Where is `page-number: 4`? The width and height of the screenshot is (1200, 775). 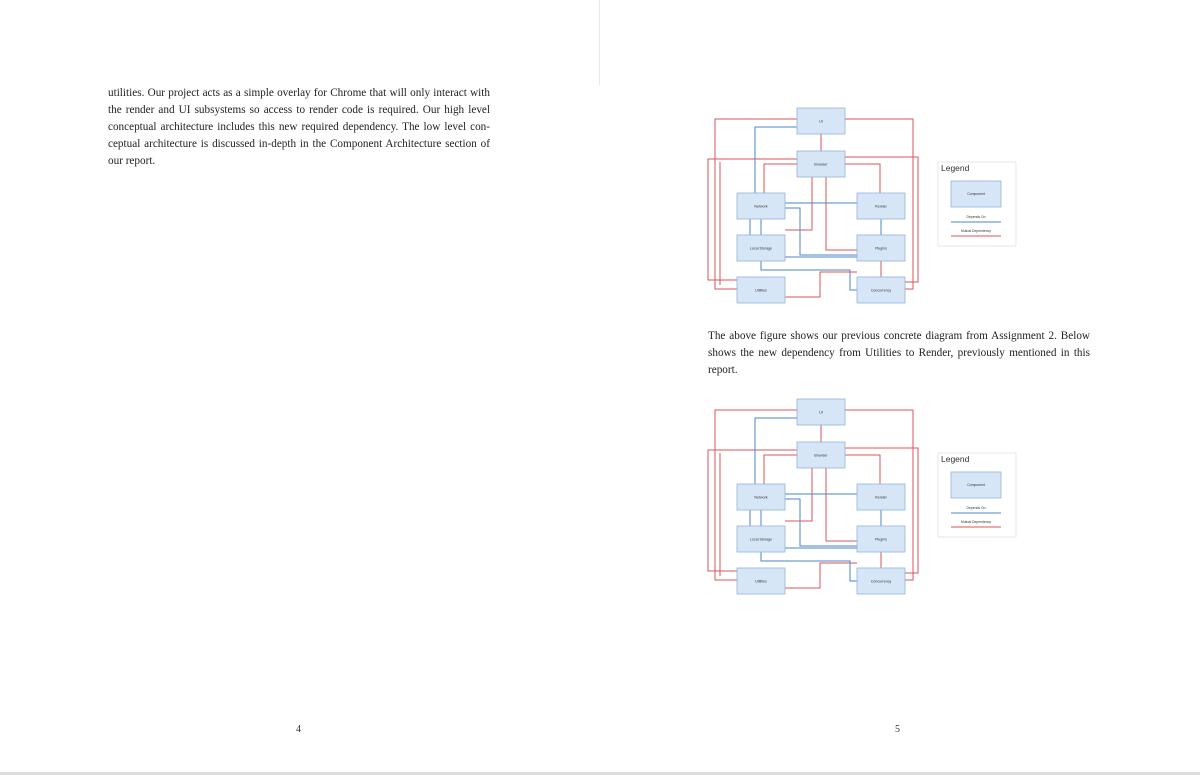 page-number: 4 is located at coordinates (298, 729).